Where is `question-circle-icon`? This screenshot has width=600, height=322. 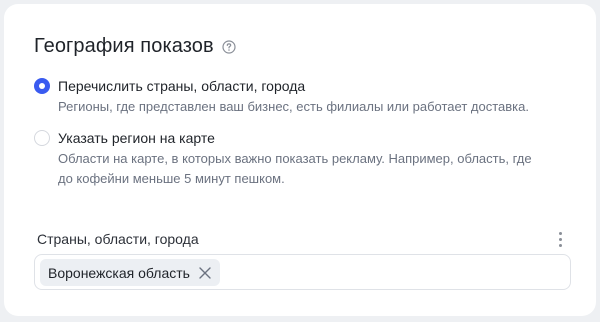 question-circle-icon is located at coordinates (229, 46).